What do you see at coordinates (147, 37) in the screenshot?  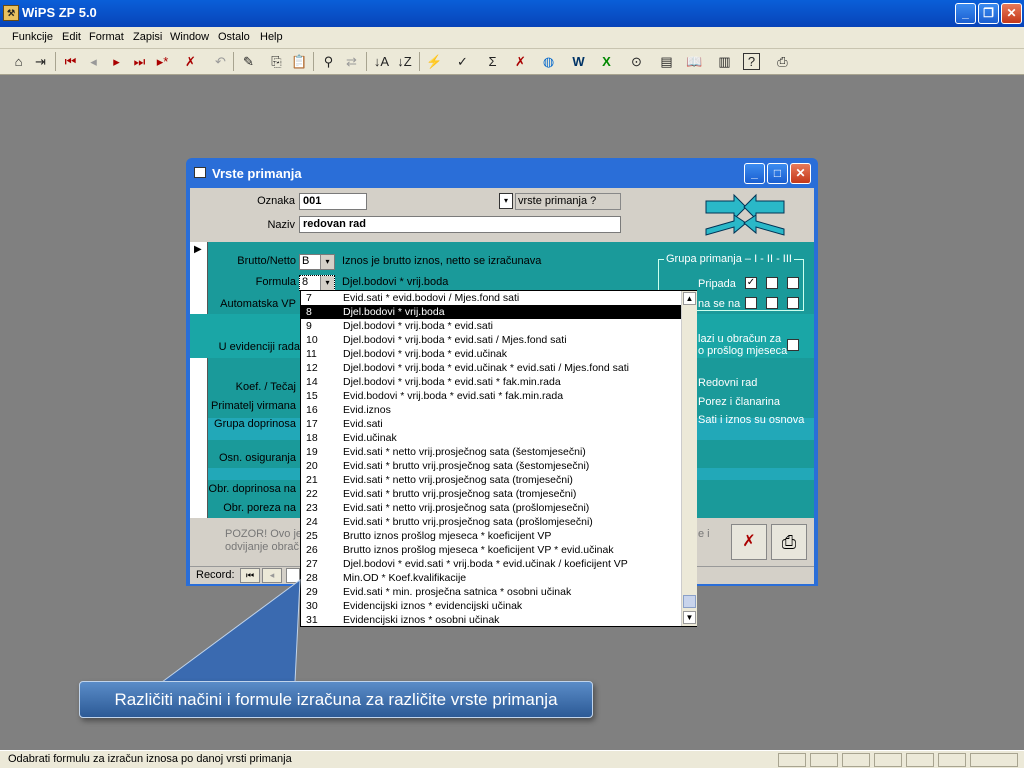 I see `menu-zapisi: Zapisi` at bounding box center [147, 37].